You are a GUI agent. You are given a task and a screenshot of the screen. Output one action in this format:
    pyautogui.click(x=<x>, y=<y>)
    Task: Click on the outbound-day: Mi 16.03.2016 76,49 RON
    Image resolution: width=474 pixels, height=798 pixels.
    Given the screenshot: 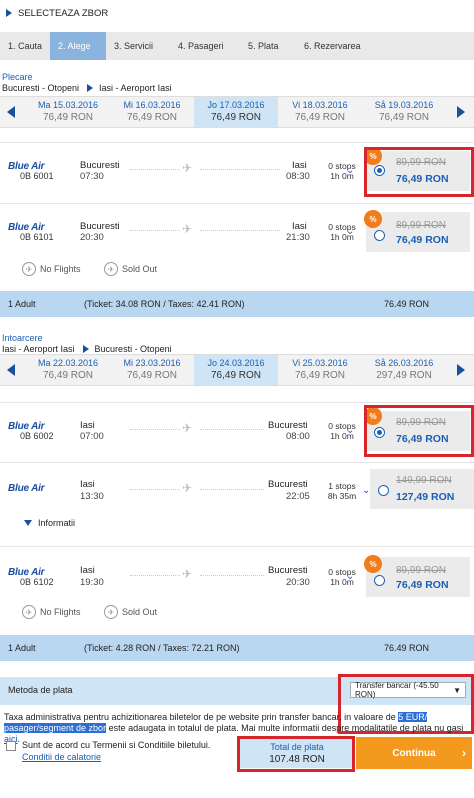 What is the action you would take?
    pyautogui.click(x=152, y=112)
    